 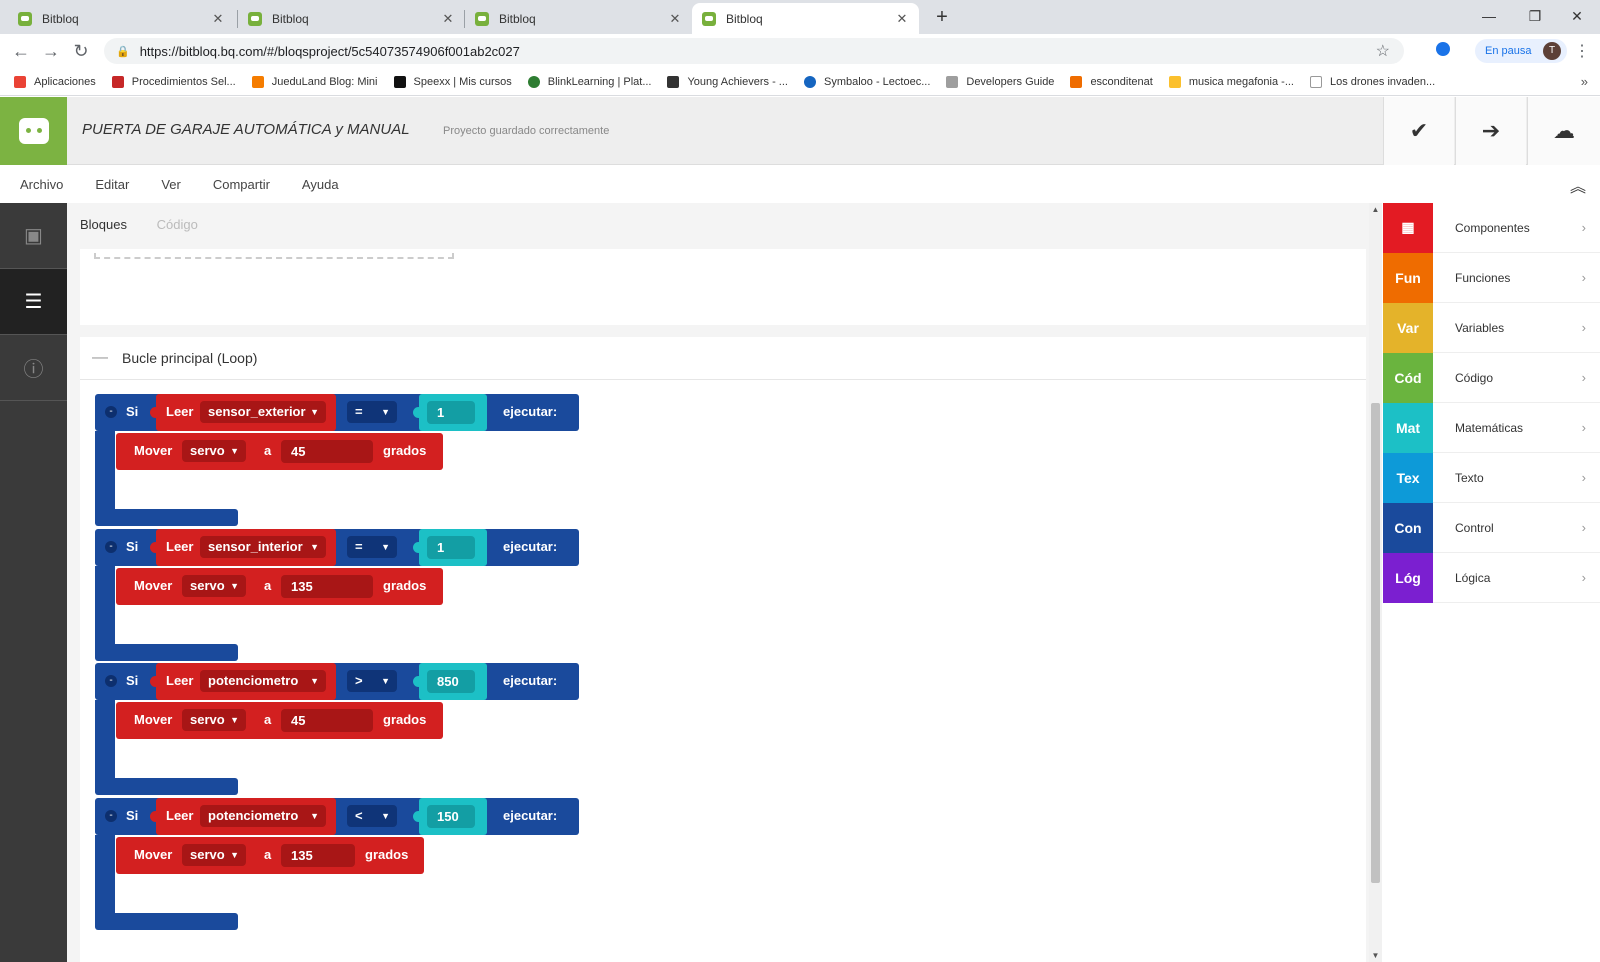 What do you see at coordinates (81, 51) in the screenshot?
I see `reload-icon: ↻` at bounding box center [81, 51].